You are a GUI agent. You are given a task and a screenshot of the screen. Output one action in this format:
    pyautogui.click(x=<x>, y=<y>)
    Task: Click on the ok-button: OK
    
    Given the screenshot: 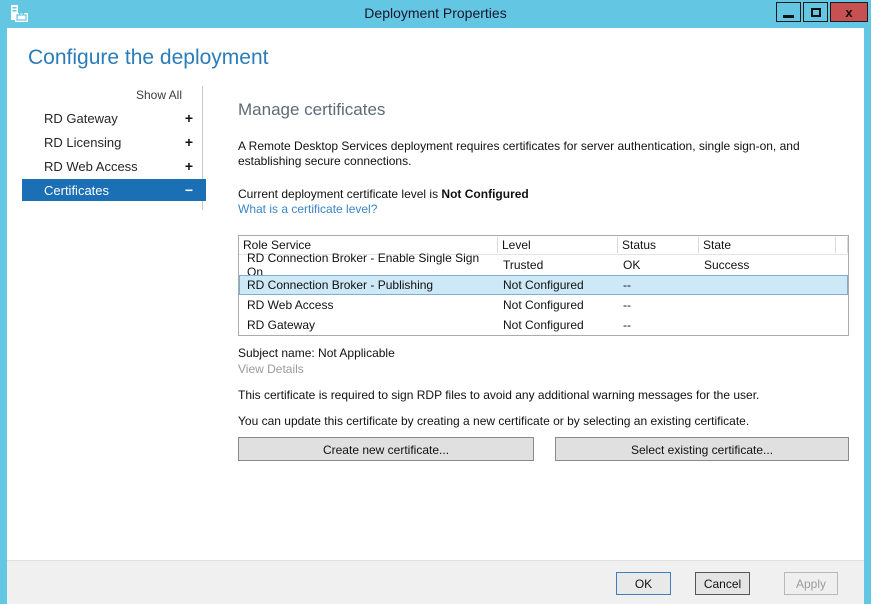 What is the action you would take?
    pyautogui.click(x=643, y=583)
    